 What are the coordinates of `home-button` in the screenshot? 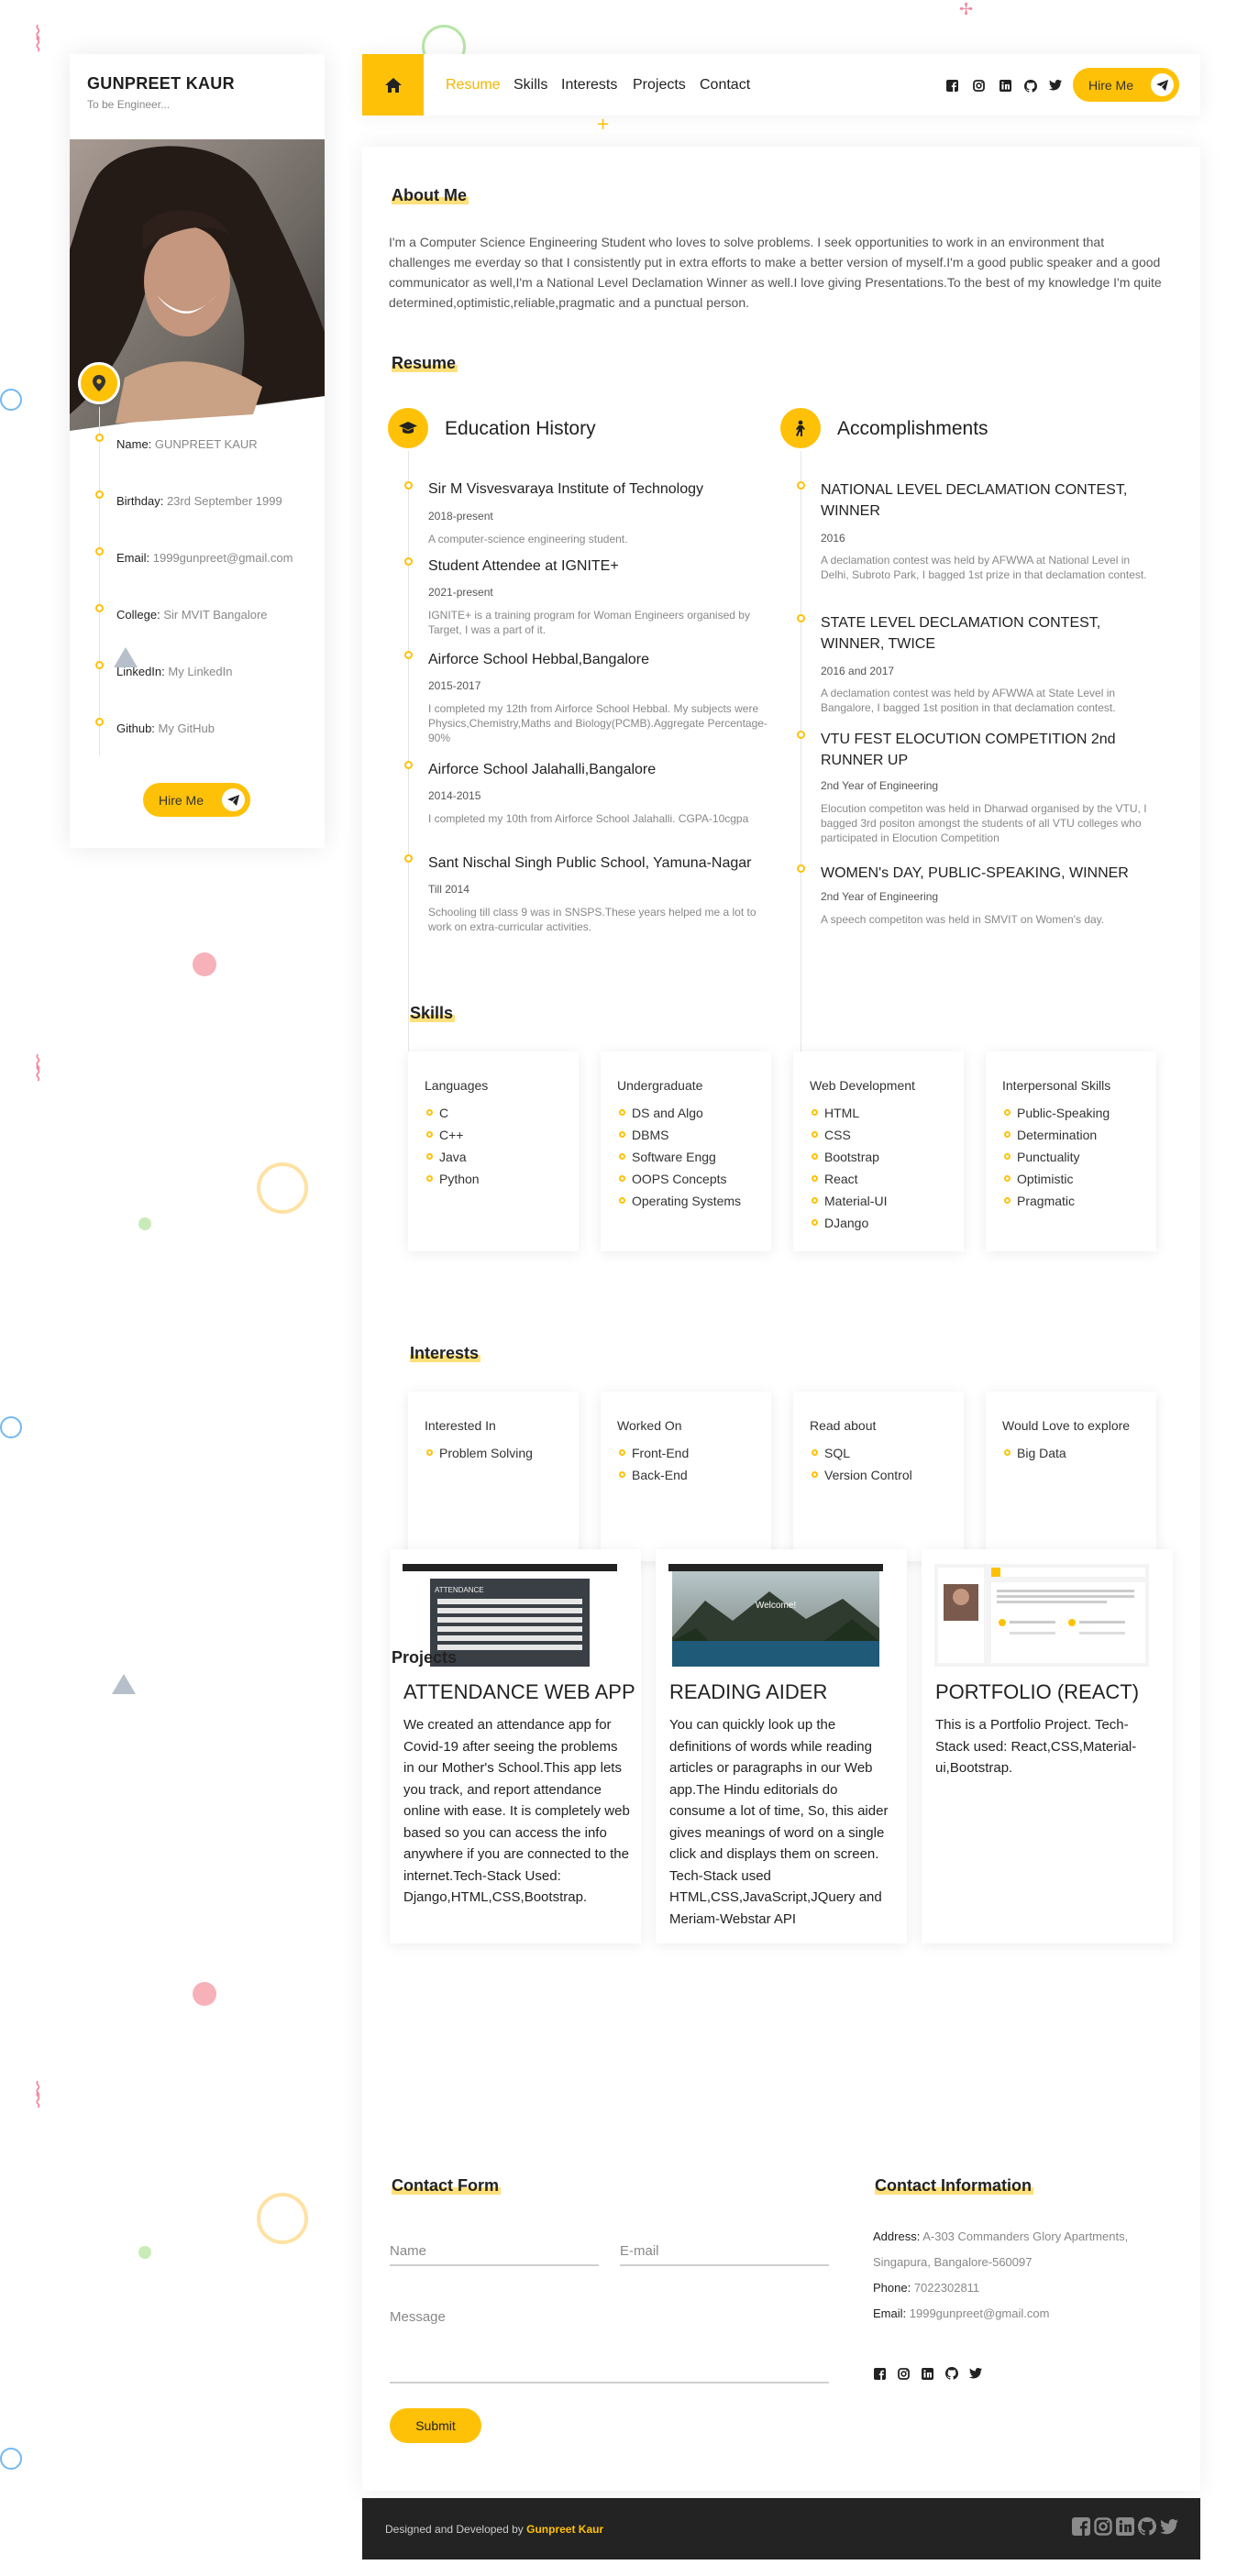 It's located at (393, 85).